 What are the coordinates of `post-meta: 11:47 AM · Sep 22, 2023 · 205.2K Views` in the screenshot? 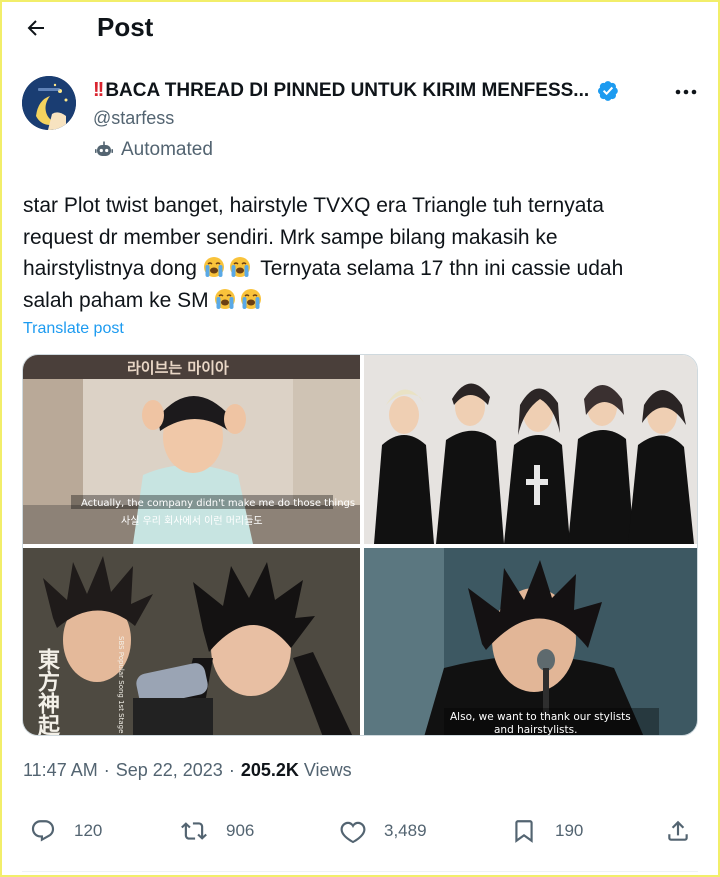 It's located at (187, 770).